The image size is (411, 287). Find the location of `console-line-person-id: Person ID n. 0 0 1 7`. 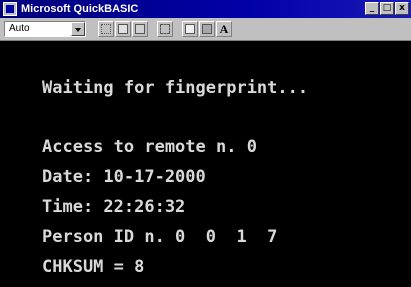

console-line-person-id: Person ID n. 0 0 1 7 is located at coordinates (160, 237).